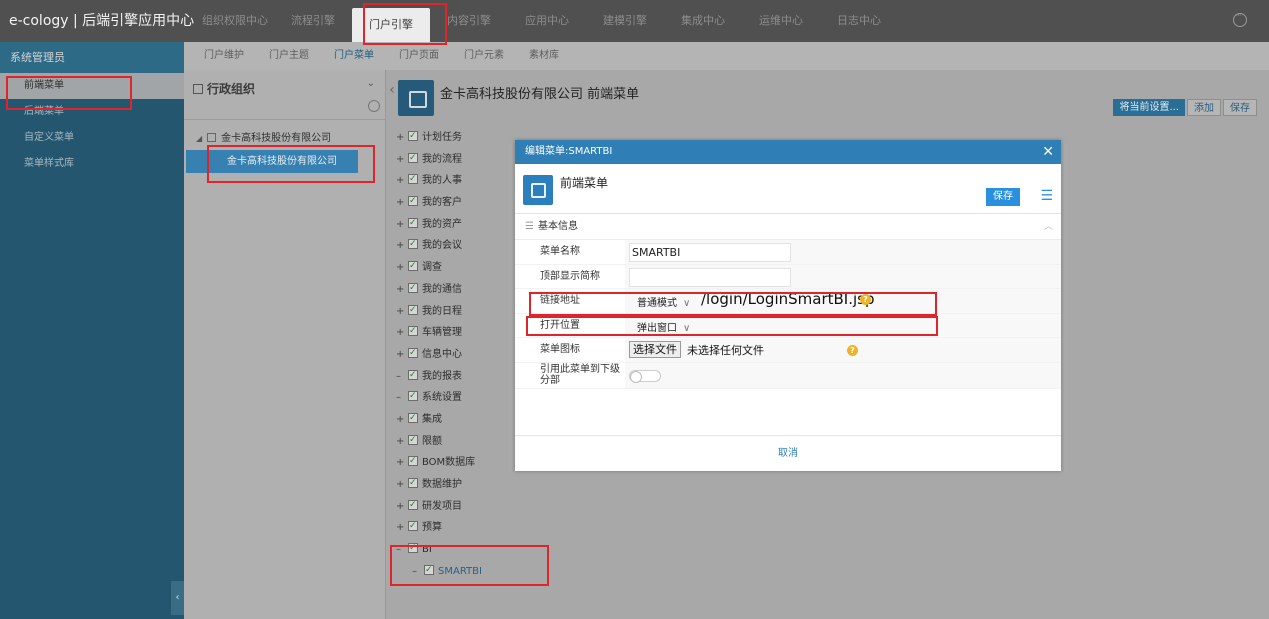 The image size is (1269, 619). I want to click on chevron-up-icon: ︿, so click(1048, 227).